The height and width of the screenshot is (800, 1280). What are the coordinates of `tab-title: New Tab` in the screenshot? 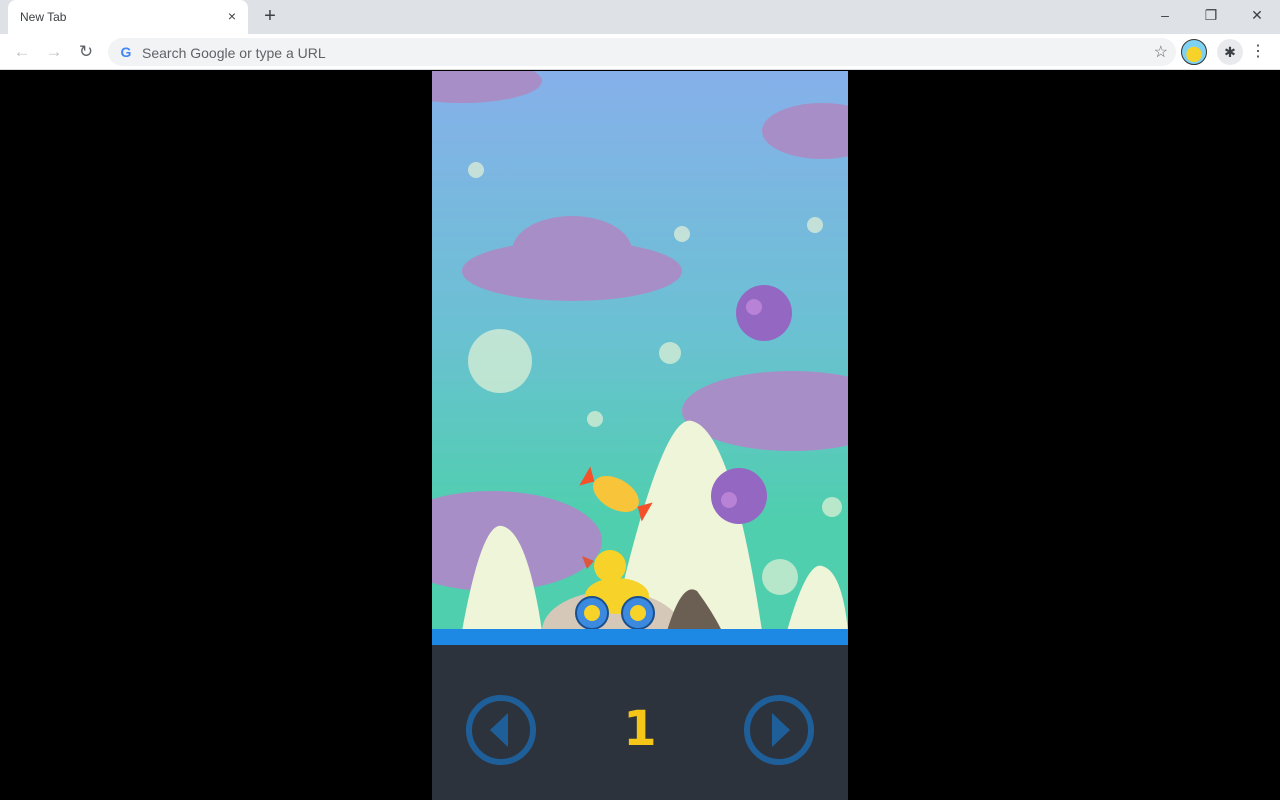 It's located at (43, 17).